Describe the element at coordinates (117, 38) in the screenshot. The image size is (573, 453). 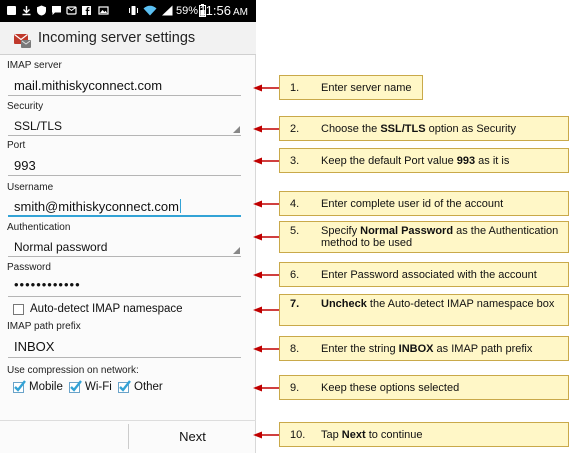
I see `page-title: Incoming server settings` at that location.